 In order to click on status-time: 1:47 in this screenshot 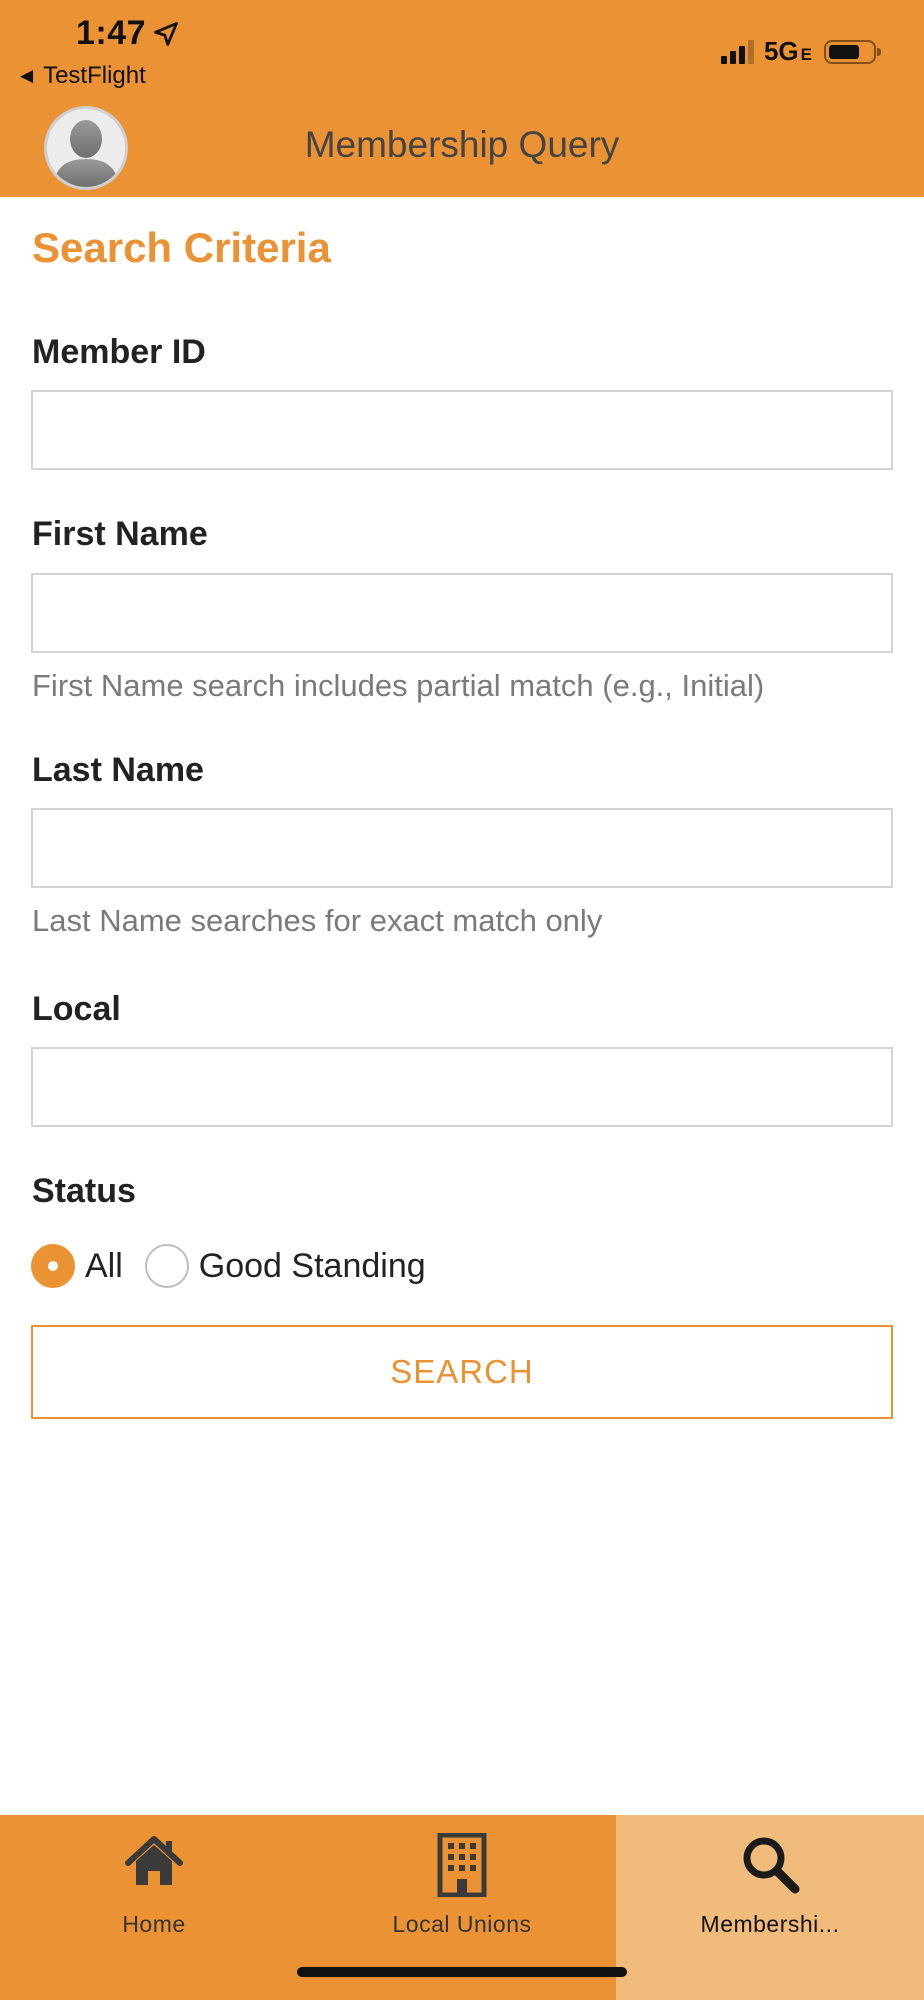, I will do `click(111, 33)`.